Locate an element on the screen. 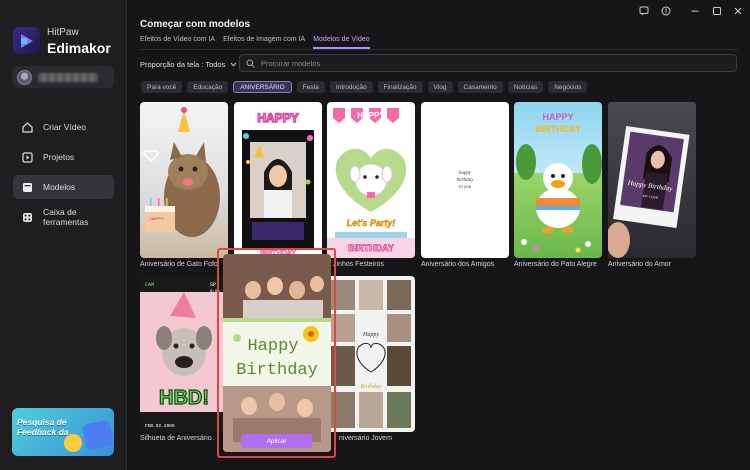  minimize-icon is located at coordinates (695, 11).